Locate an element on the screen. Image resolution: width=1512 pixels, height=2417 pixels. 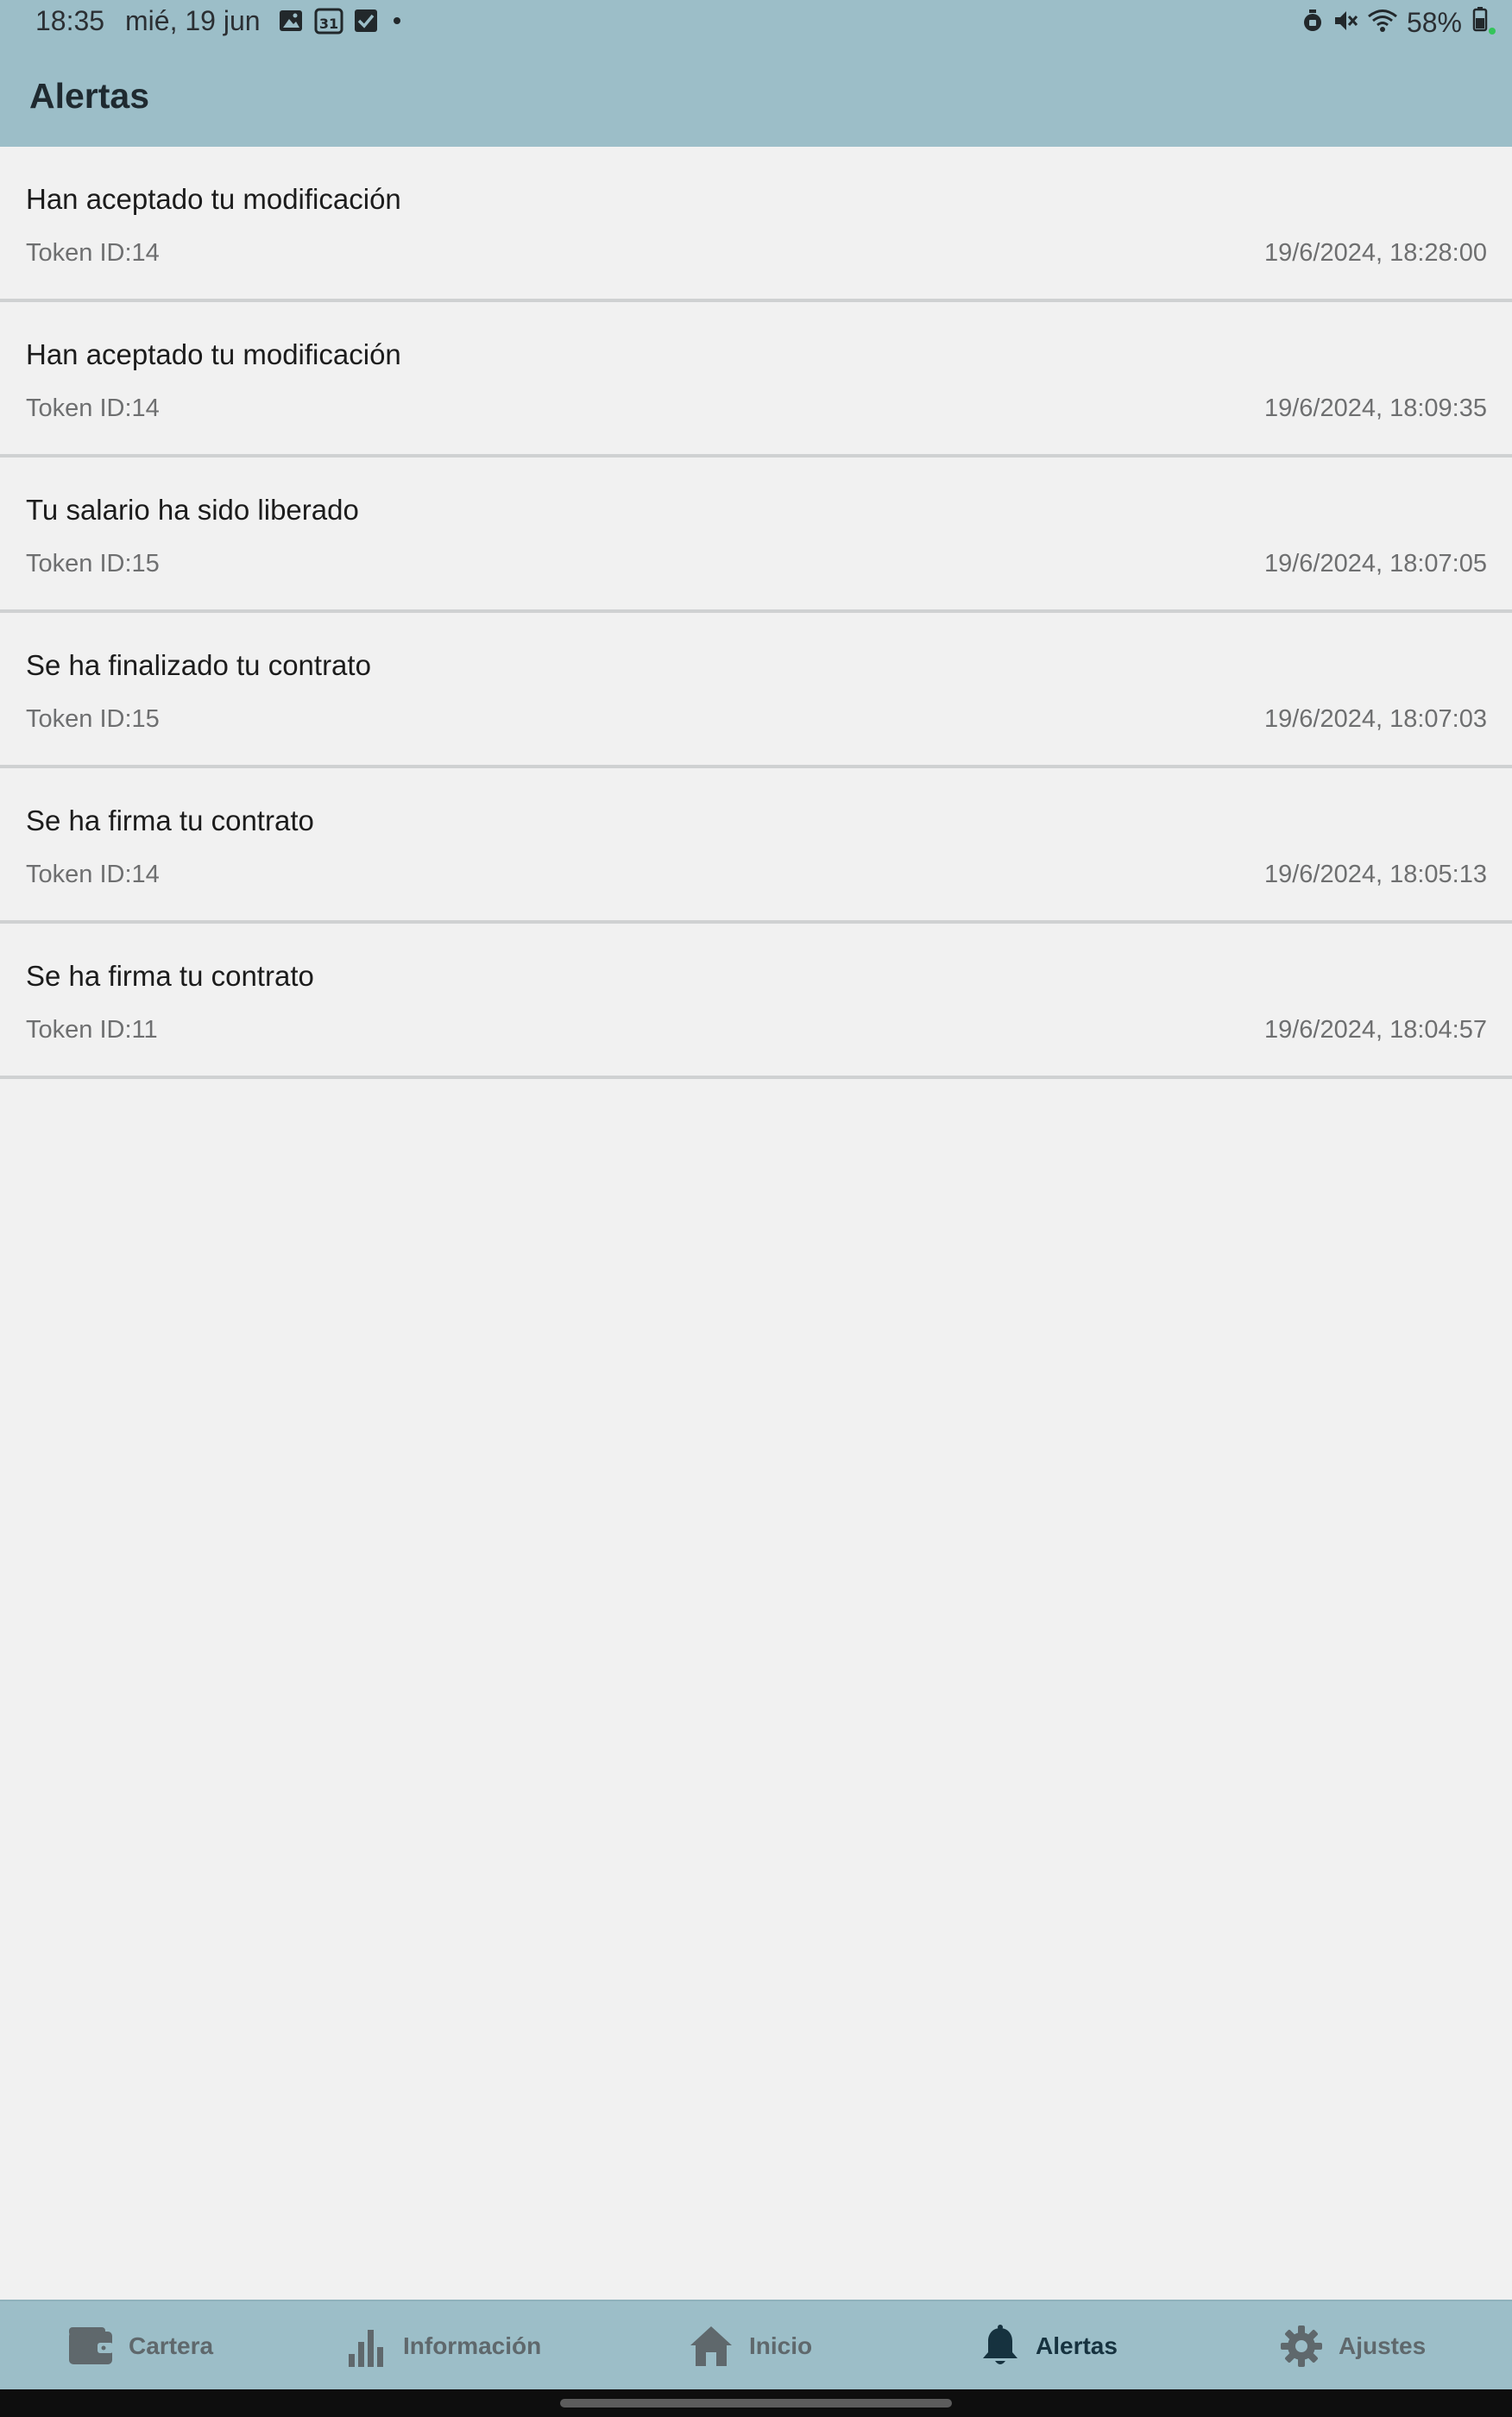
status-bar: 18:35 mié, 19 jun 31 58% is located at coordinates (756, 22).